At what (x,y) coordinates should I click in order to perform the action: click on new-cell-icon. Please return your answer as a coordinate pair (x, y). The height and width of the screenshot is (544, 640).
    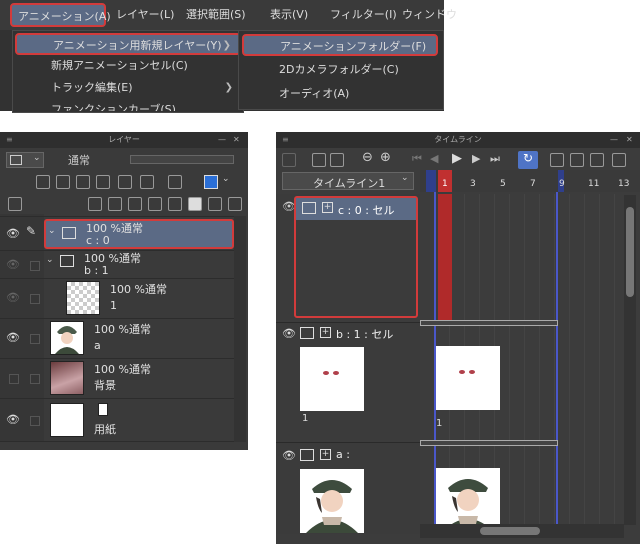
    Looking at the image, I should click on (557, 160).